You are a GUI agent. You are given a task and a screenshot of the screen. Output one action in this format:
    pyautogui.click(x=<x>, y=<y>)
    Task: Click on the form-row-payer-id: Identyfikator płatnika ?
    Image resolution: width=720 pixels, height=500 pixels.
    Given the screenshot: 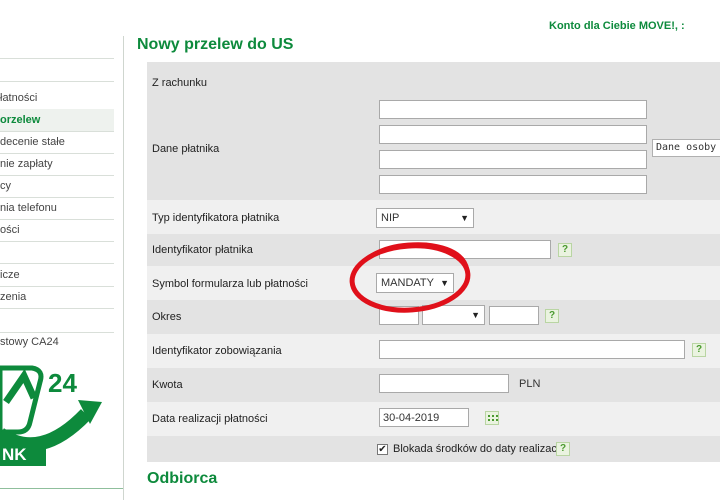 What is the action you would take?
    pyautogui.click(x=433, y=250)
    